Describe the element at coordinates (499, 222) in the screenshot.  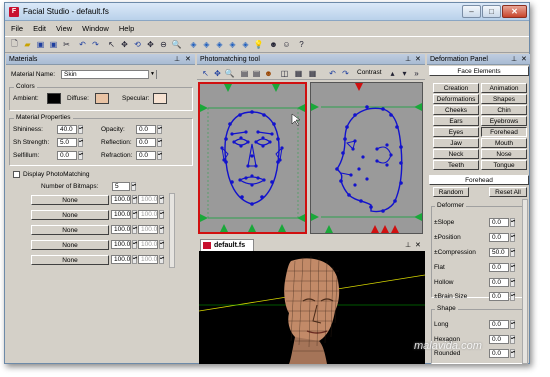
I see `slope-field: 0.0` at that location.